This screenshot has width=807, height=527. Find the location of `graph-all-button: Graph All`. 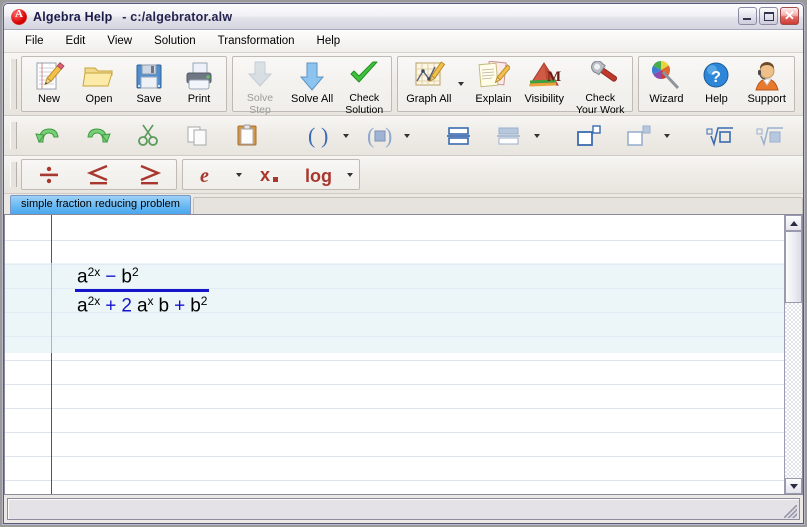

graph-all-button: Graph All is located at coordinates (428, 84).